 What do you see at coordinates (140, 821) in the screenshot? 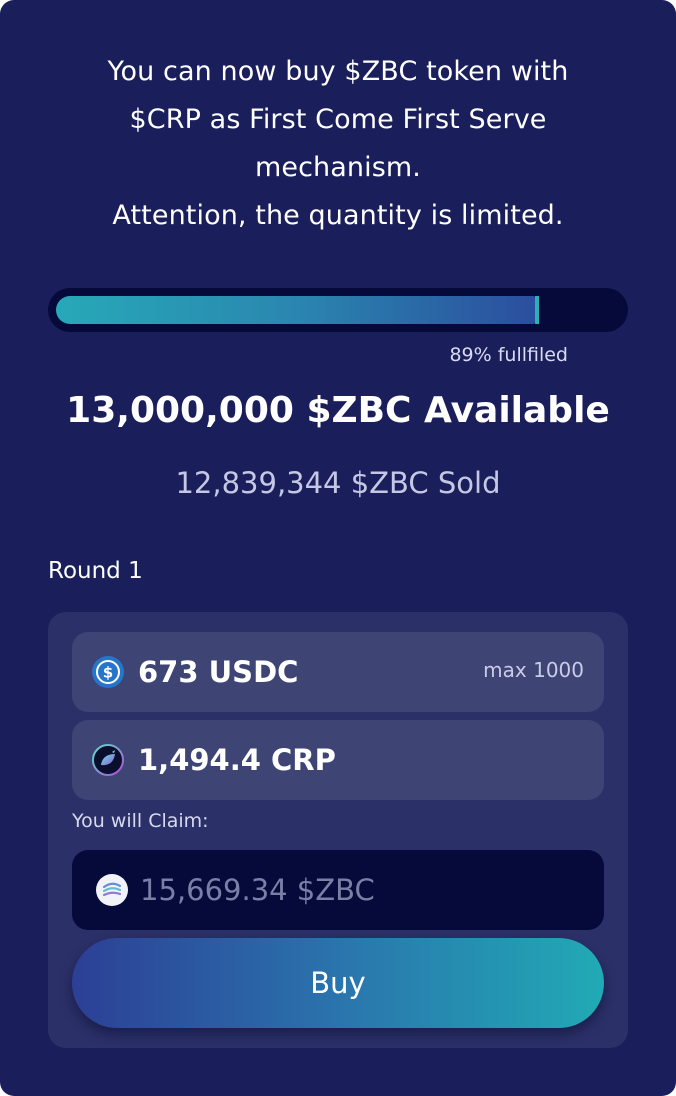
I see `claim-label: You will Claim:` at bounding box center [140, 821].